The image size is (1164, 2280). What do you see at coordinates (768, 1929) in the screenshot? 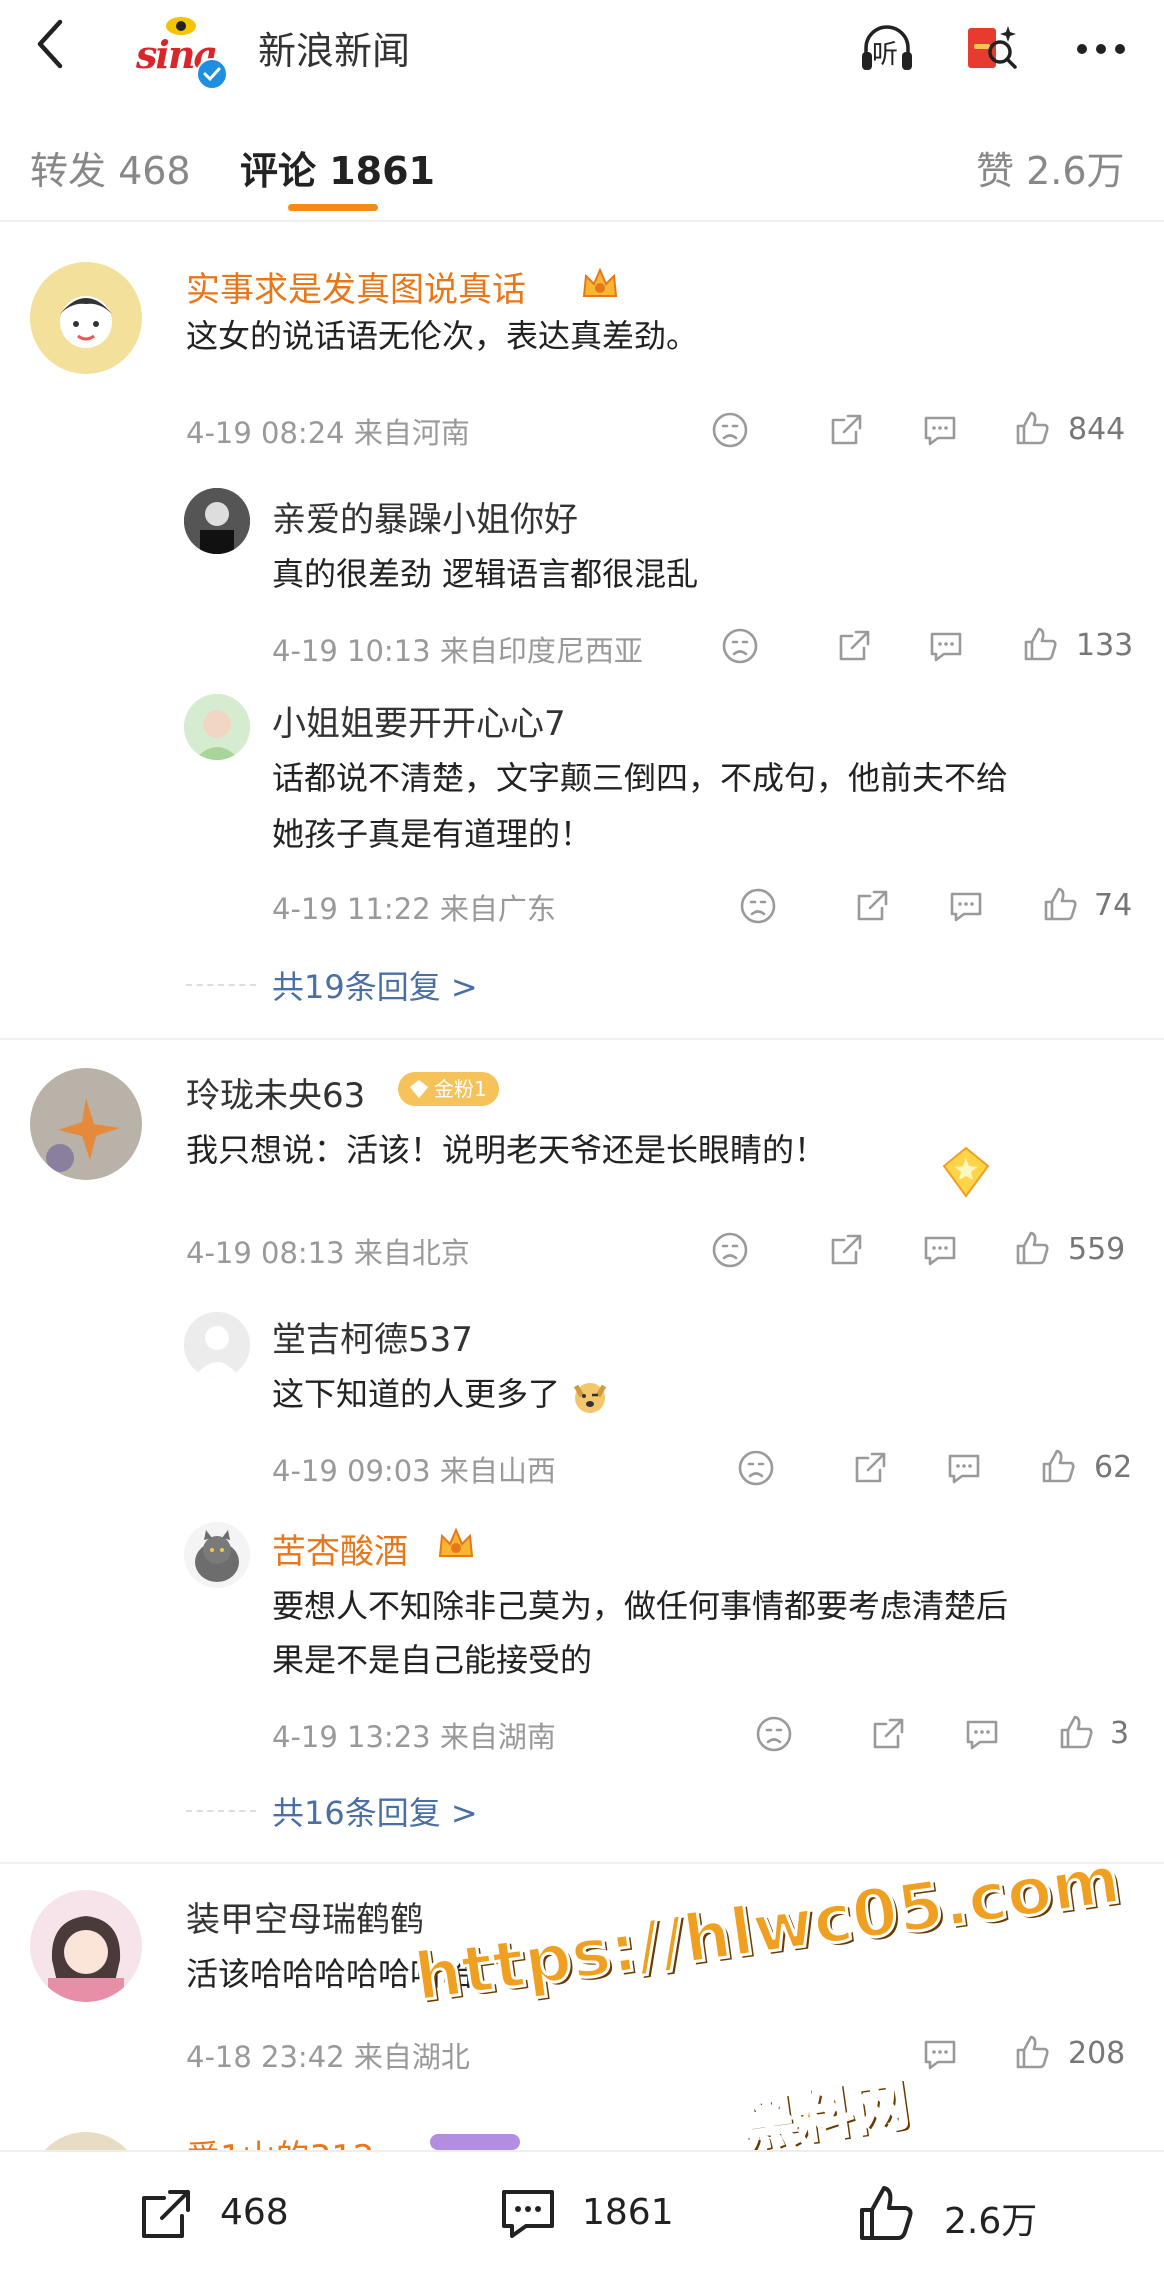
I see `watermark-url: https://hlwc05.com` at bounding box center [768, 1929].